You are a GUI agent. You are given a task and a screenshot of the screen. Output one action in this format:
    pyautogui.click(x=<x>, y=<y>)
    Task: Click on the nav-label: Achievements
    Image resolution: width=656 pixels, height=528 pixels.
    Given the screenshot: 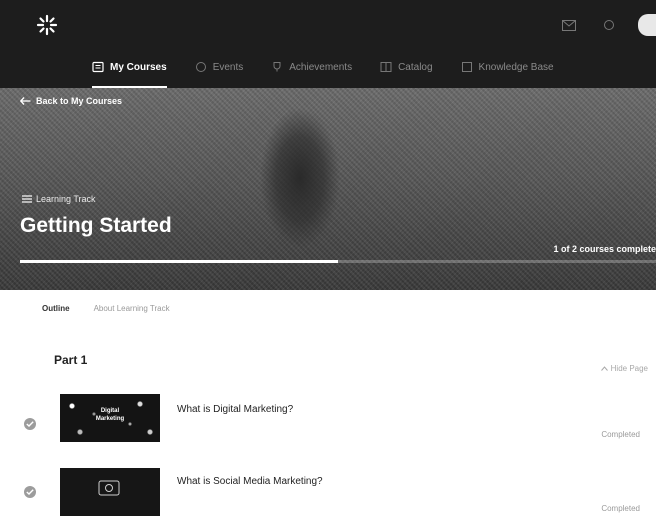 What is the action you would take?
    pyautogui.click(x=321, y=67)
    